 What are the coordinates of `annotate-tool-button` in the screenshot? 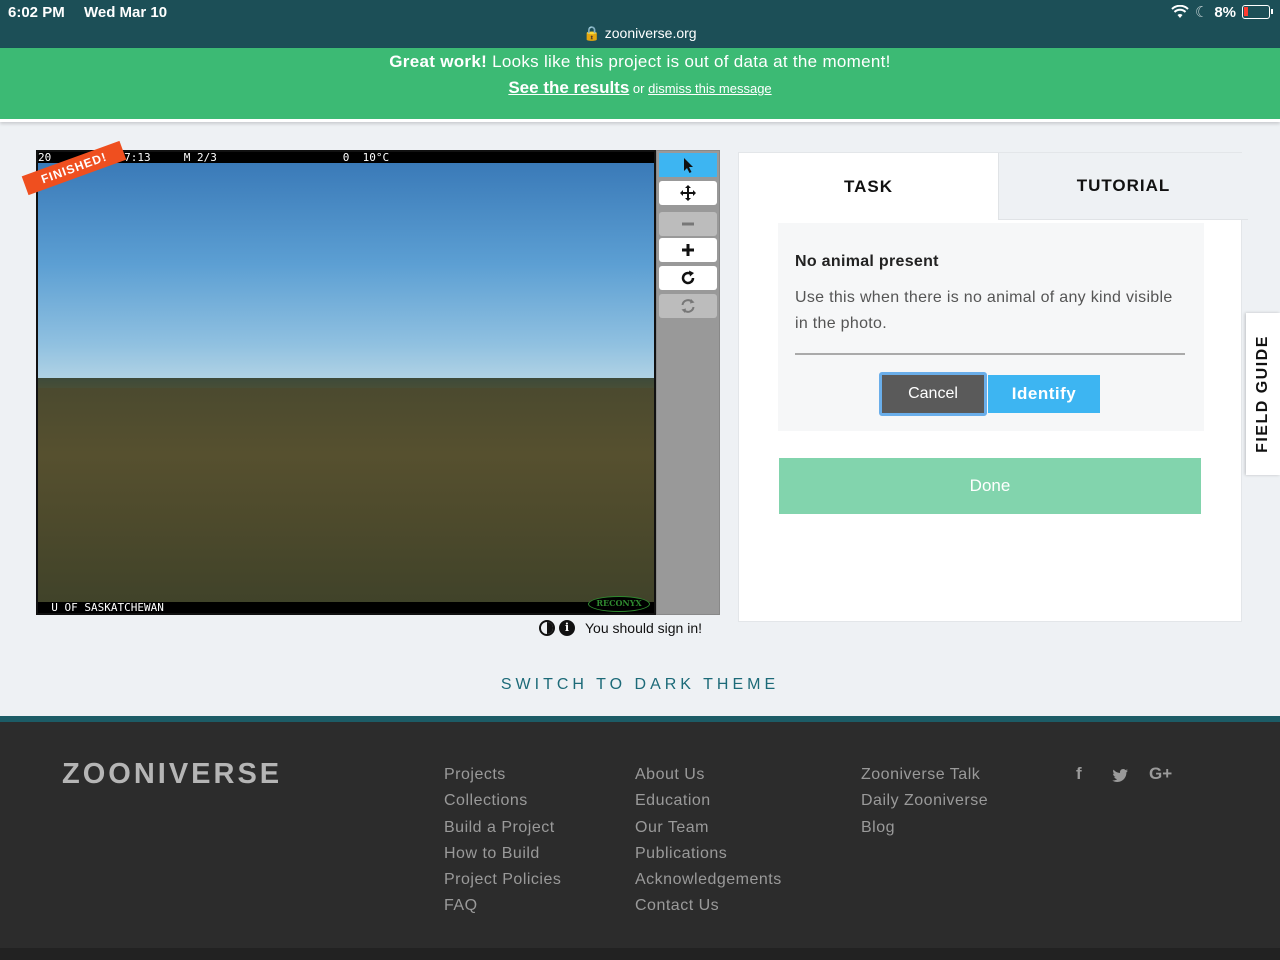 It's located at (688, 165).